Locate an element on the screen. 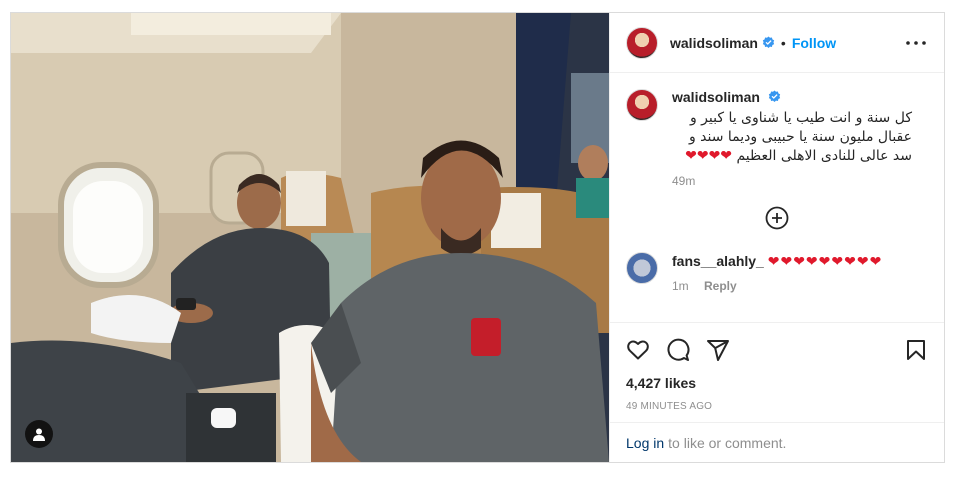  more-options-icon is located at coordinates (916, 42).